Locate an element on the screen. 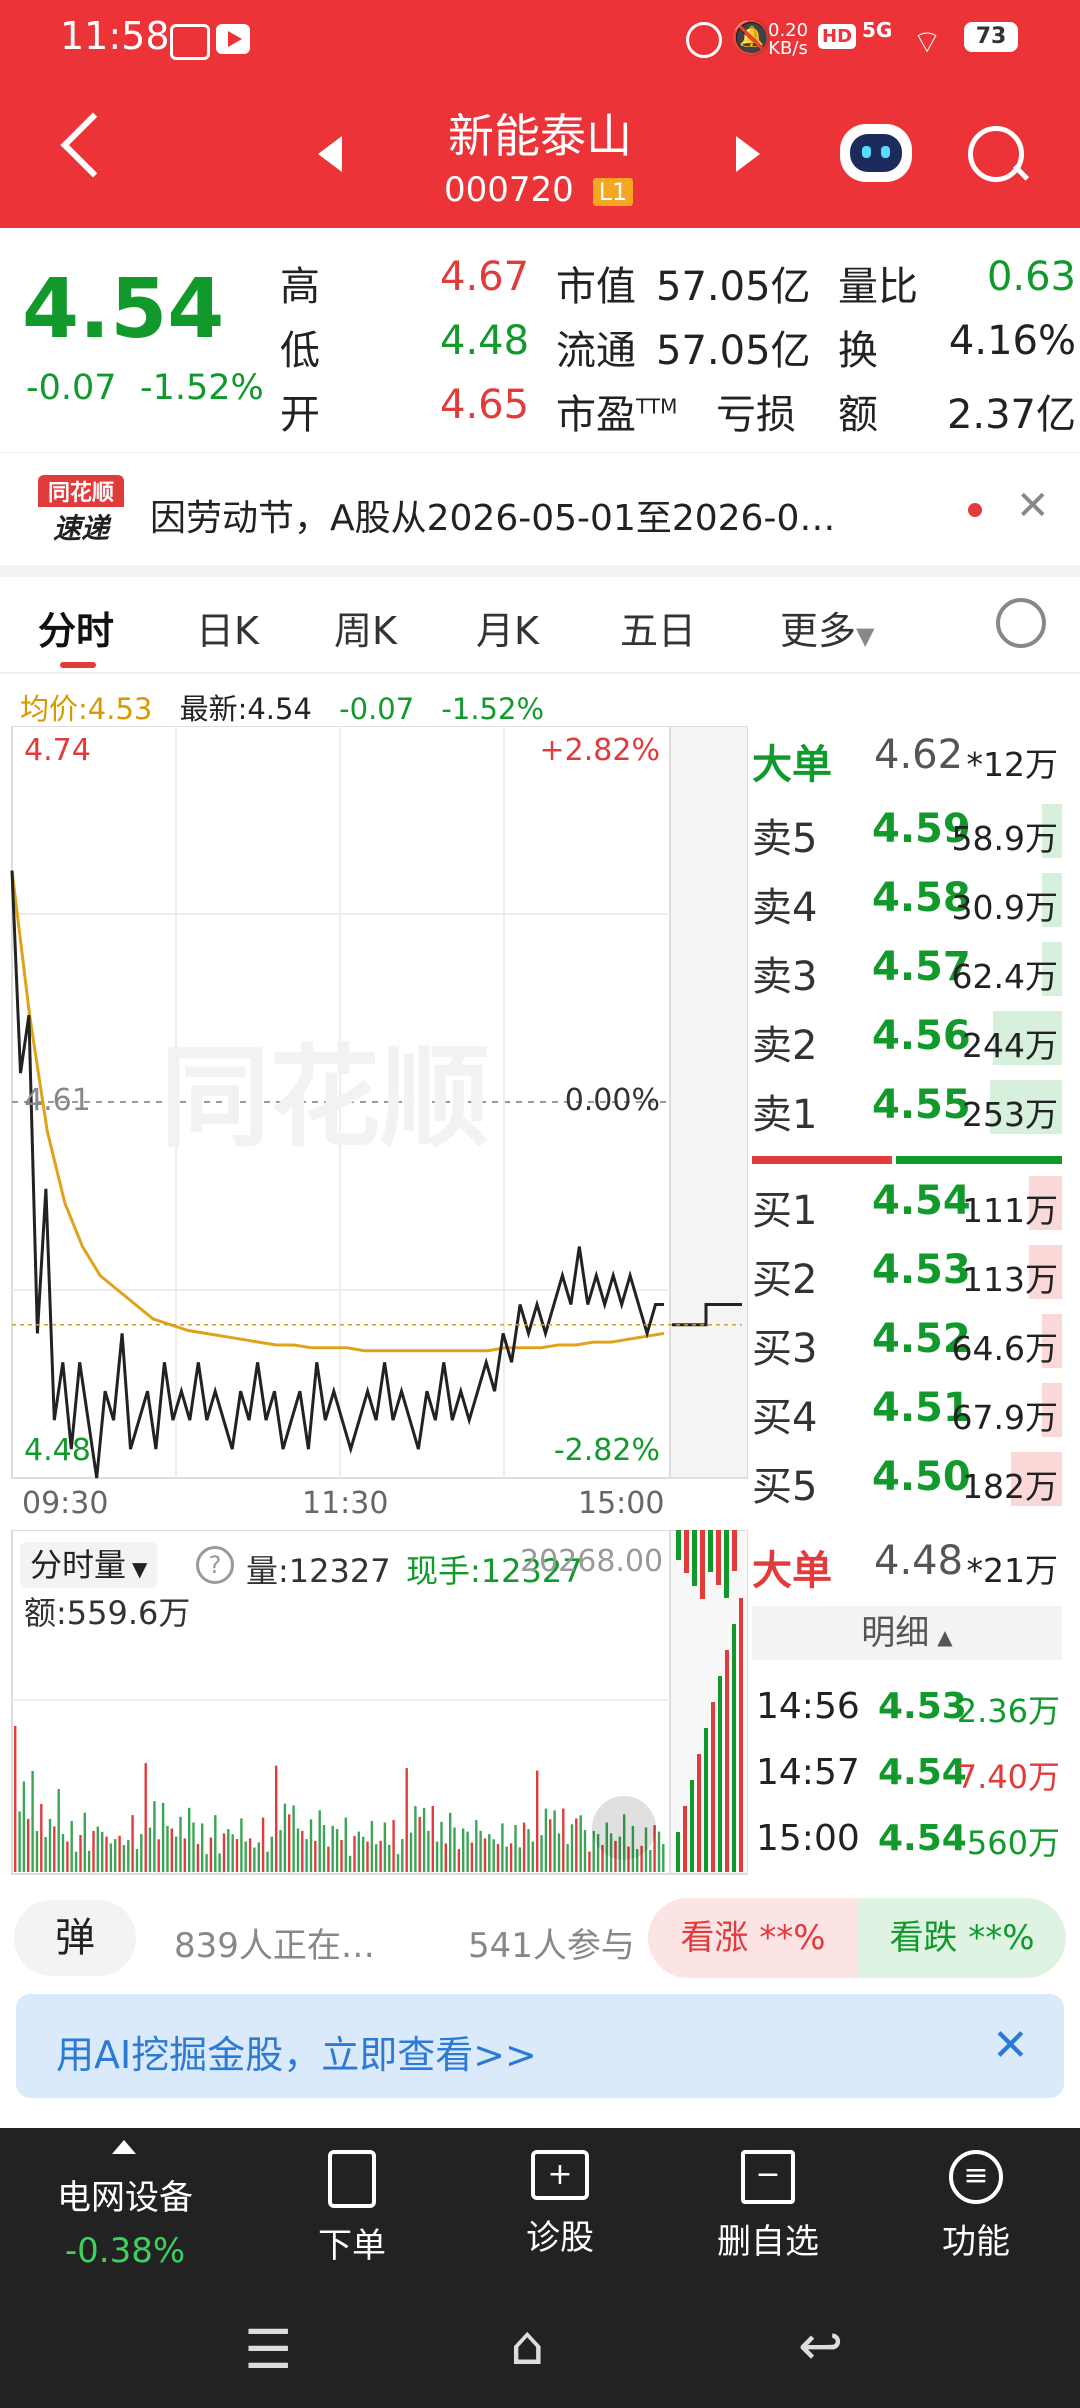  tab-active-indicator is located at coordinates (78, 665).